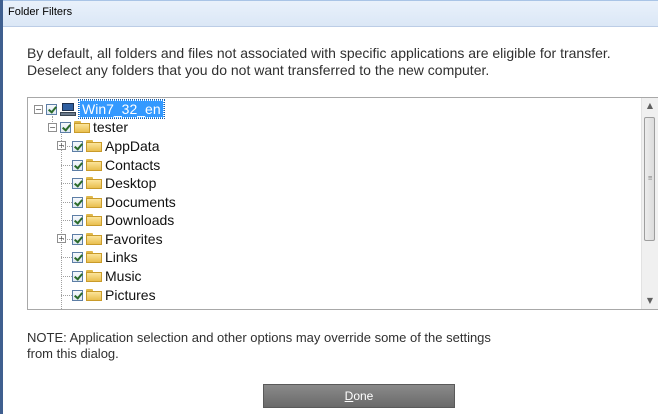 This screenshot has height=414, width=658. What do you see at coordinates (130, 183) in the screenshot?
I see `tree-label-desktop: Desktop` at bounding box center [130, 183].